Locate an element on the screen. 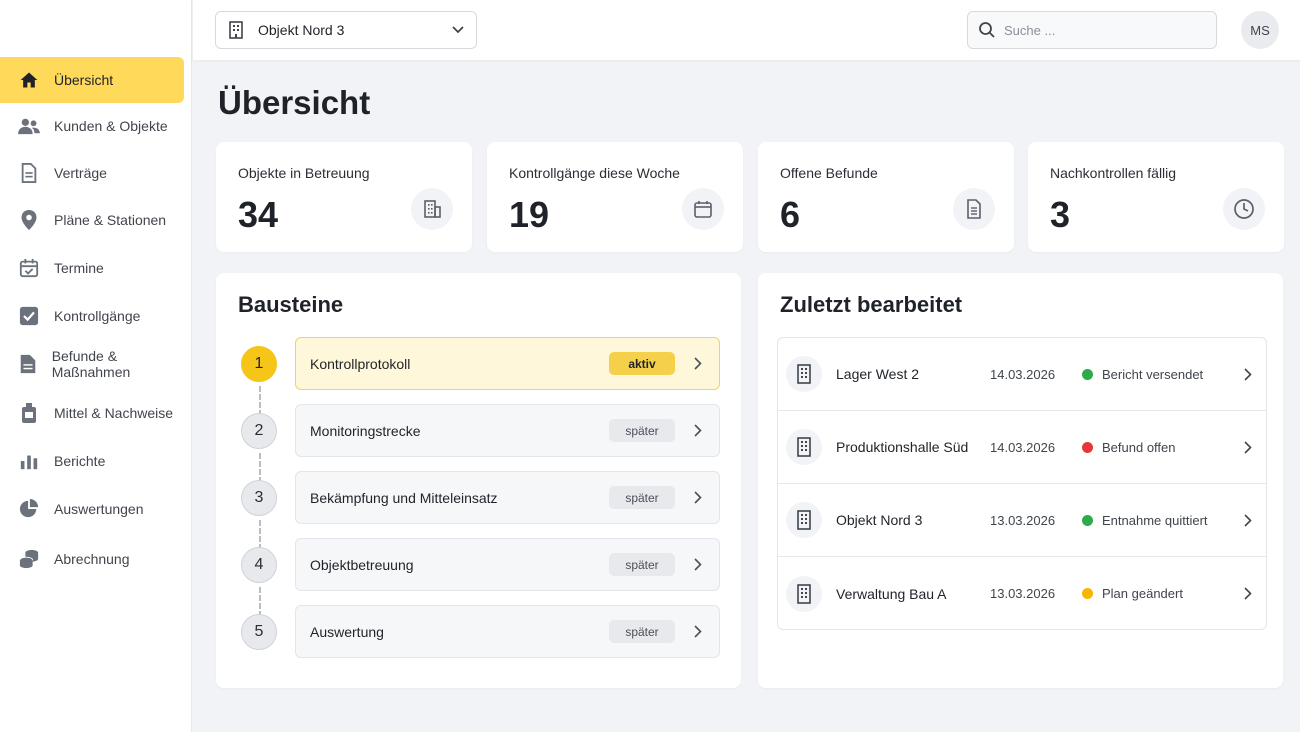 The height and width of the screenshot is (732, 1300). step-card-monitoringstrecke: Monitoringstrecke später is located at coordinates (507, 430).